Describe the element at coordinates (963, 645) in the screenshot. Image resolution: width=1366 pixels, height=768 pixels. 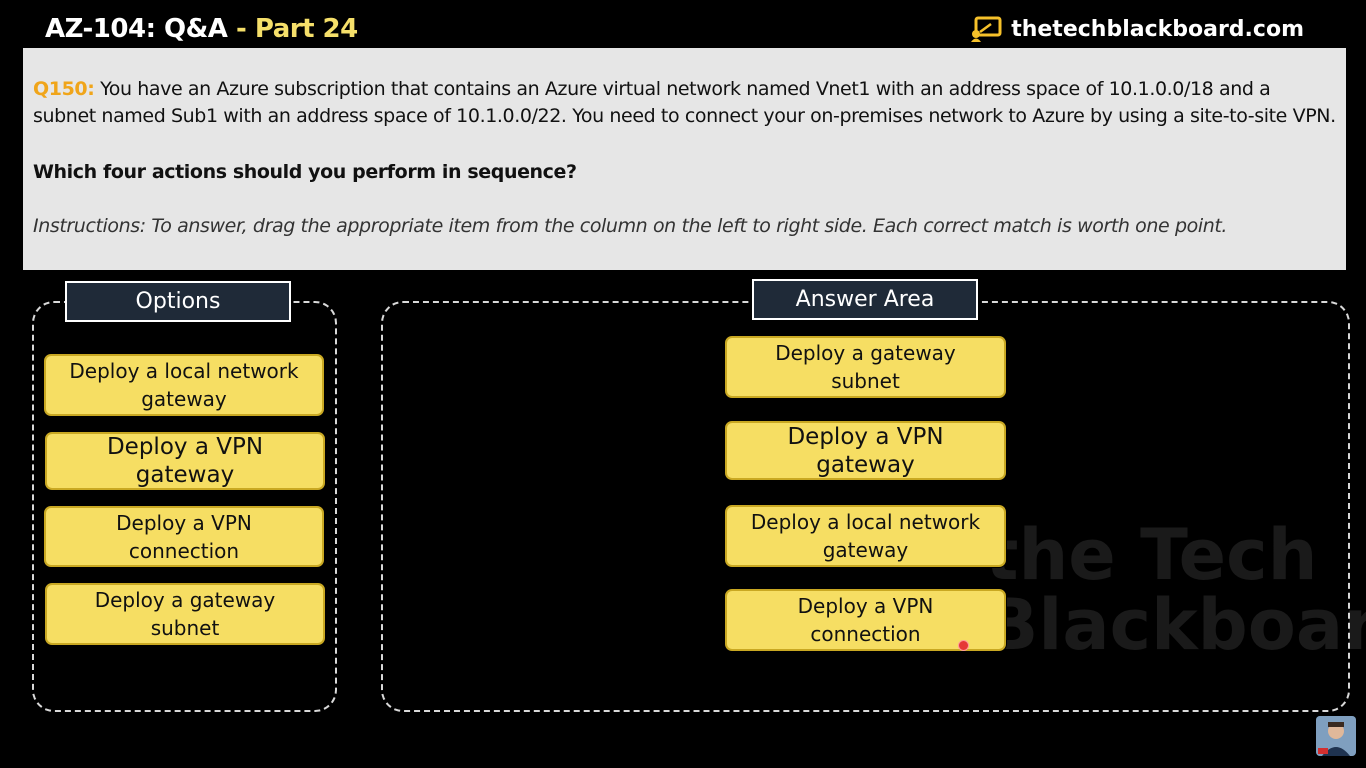
I see `mouse-cursor-indicator` at that location.